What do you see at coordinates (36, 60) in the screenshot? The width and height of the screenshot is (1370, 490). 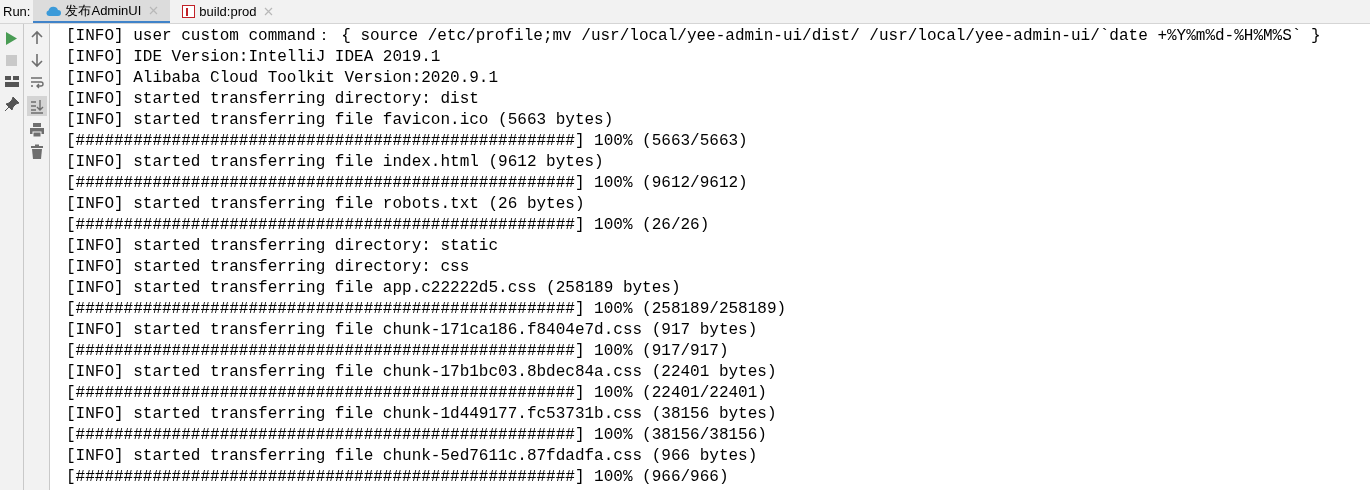 I see `down-arrow-icon` at bounding box center [36, 60].